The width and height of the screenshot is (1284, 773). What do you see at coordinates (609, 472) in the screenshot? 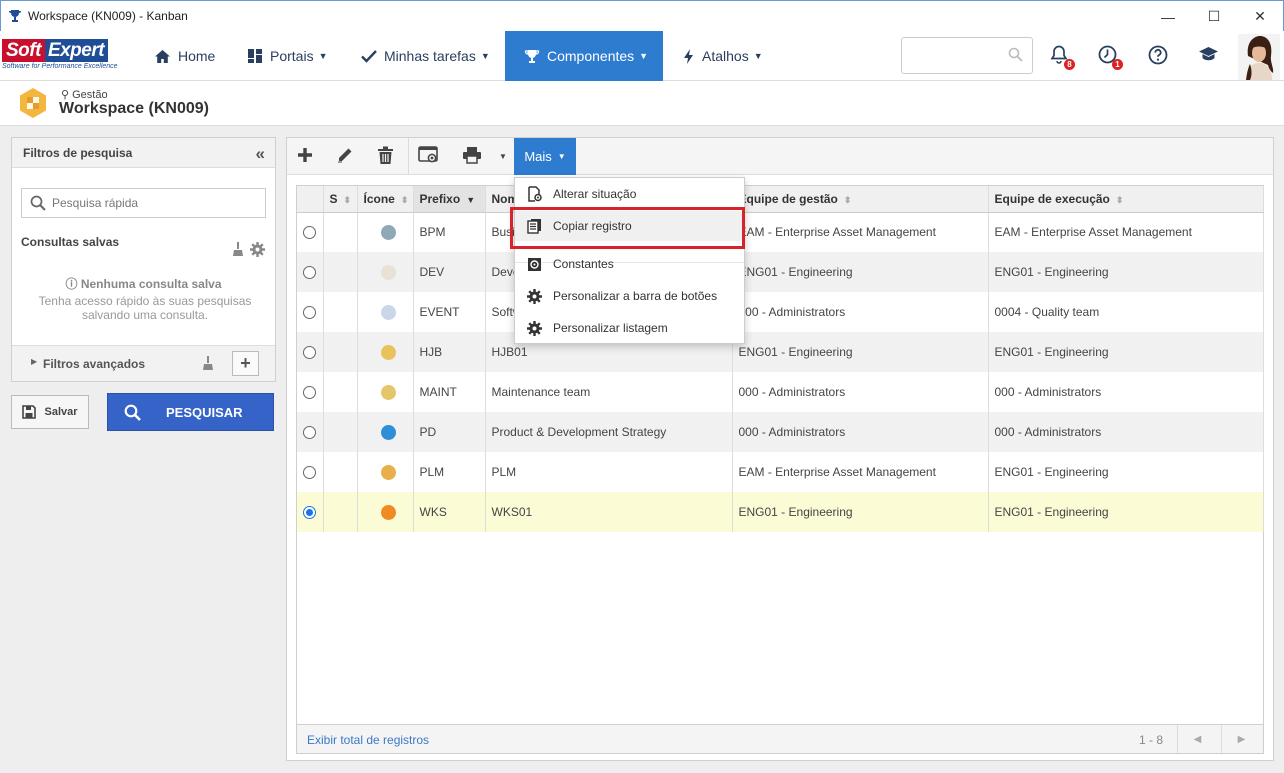
I see `row-name: PLM` at bounding box center [609, 472].